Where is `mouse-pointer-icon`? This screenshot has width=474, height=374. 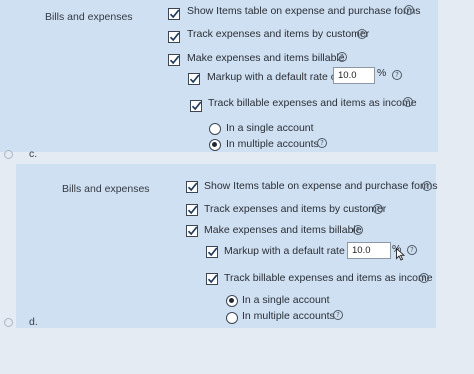
mouse-pointer-icon is located at coordinates (400, 254).